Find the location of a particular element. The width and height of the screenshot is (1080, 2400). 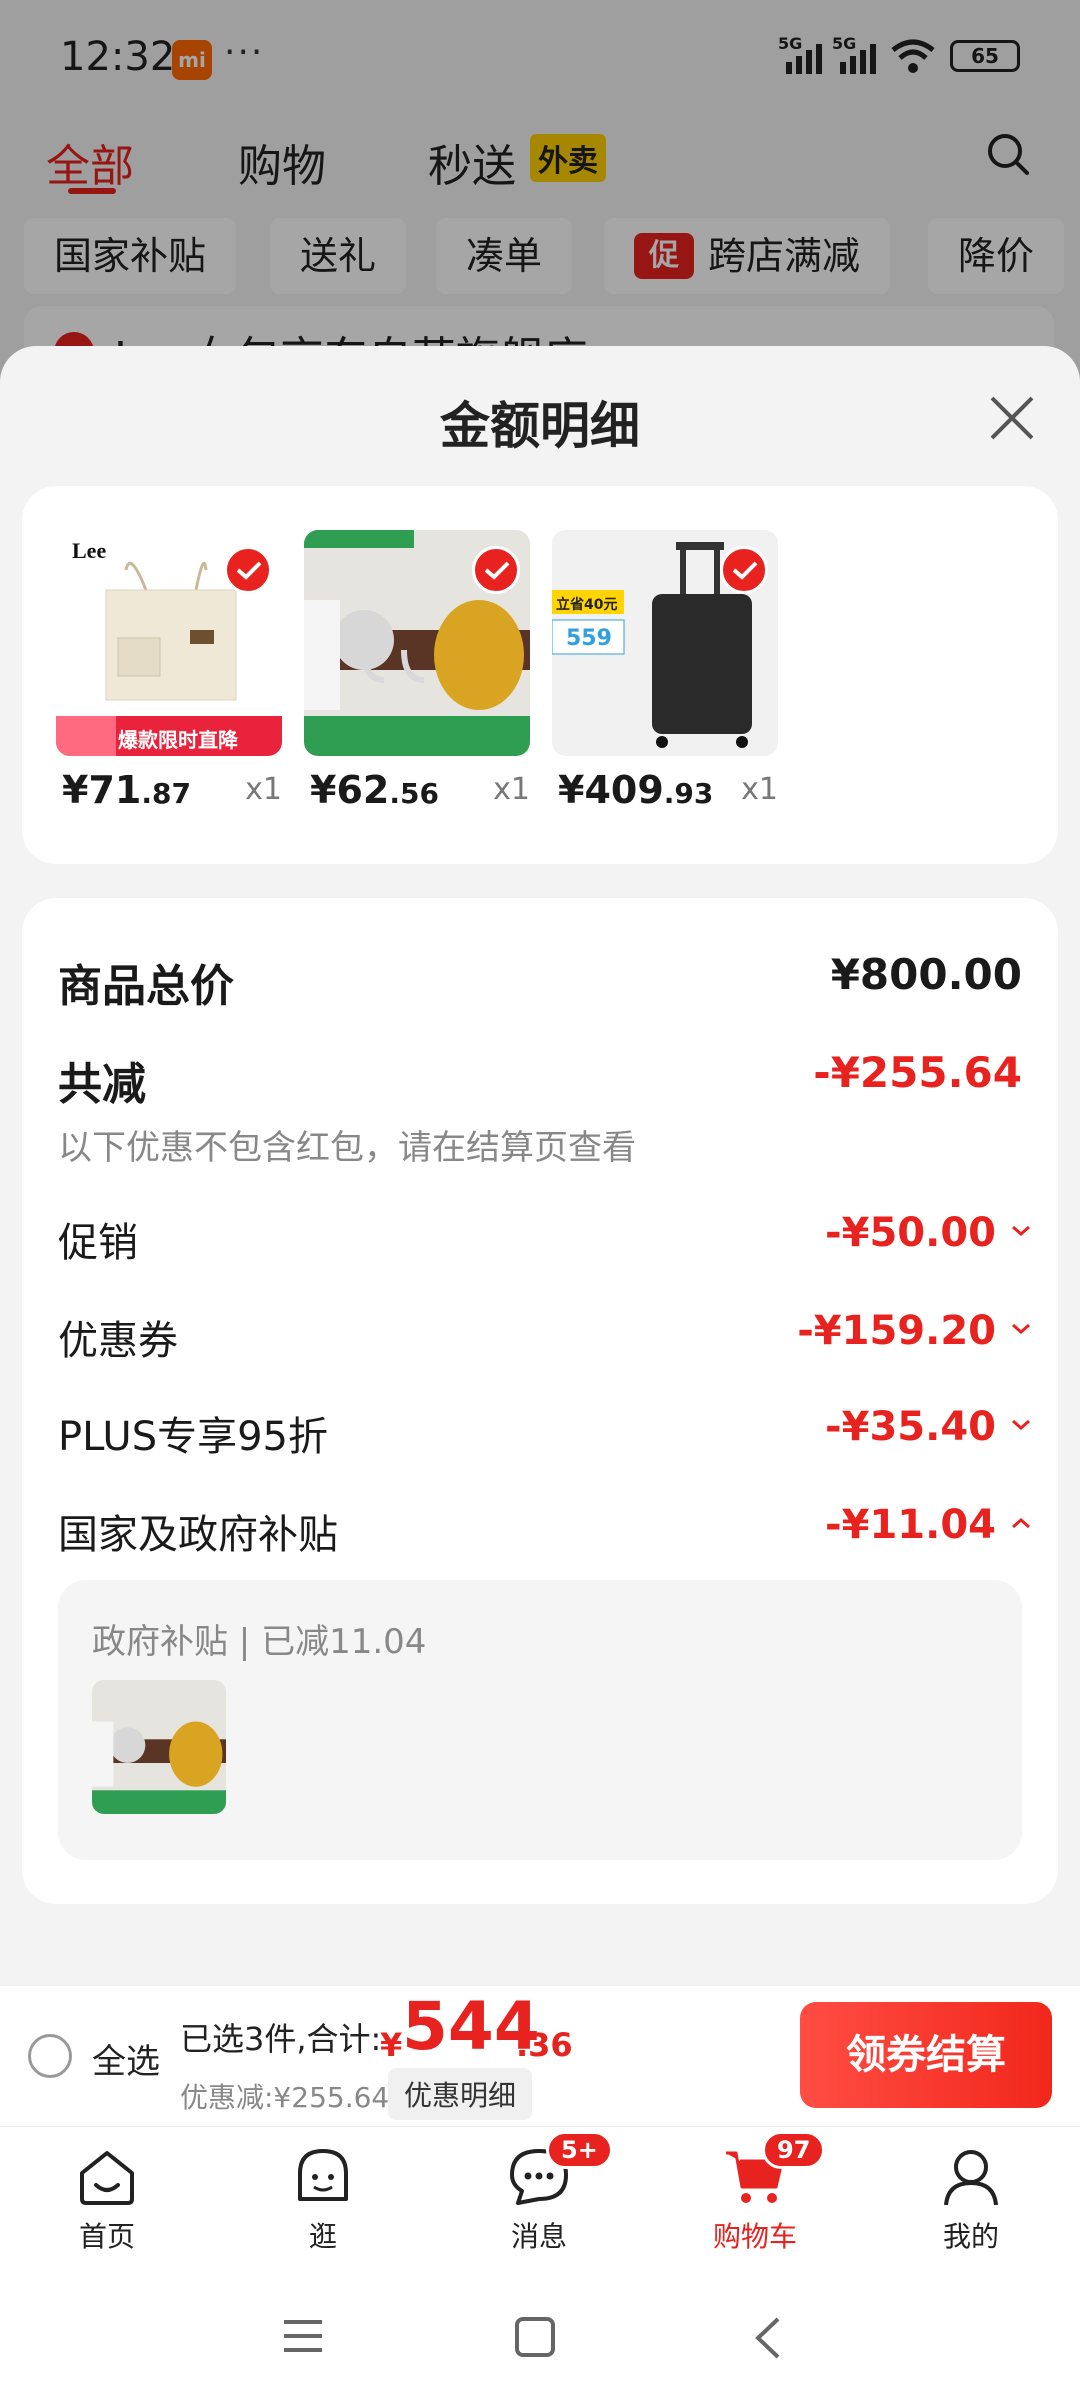

nav-messages: 5+ 消息 is located at coordinates (539, 2193).